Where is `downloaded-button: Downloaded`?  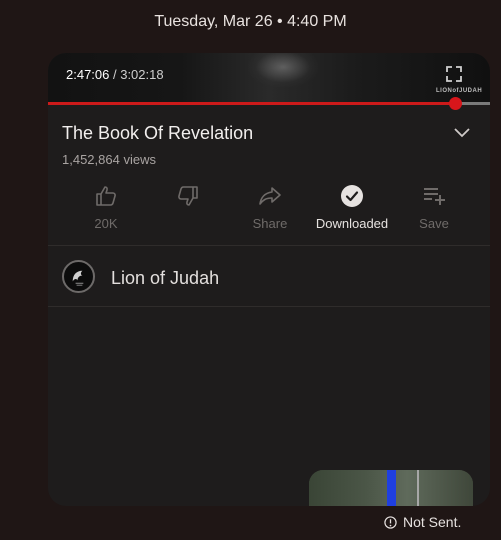 downloaded-button: Downloaded is located at coordinates (352, 205).